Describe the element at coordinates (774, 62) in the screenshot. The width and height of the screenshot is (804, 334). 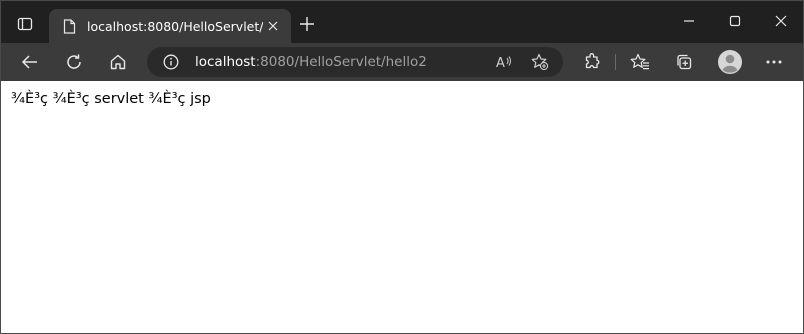
I see `more-icon` at that location.